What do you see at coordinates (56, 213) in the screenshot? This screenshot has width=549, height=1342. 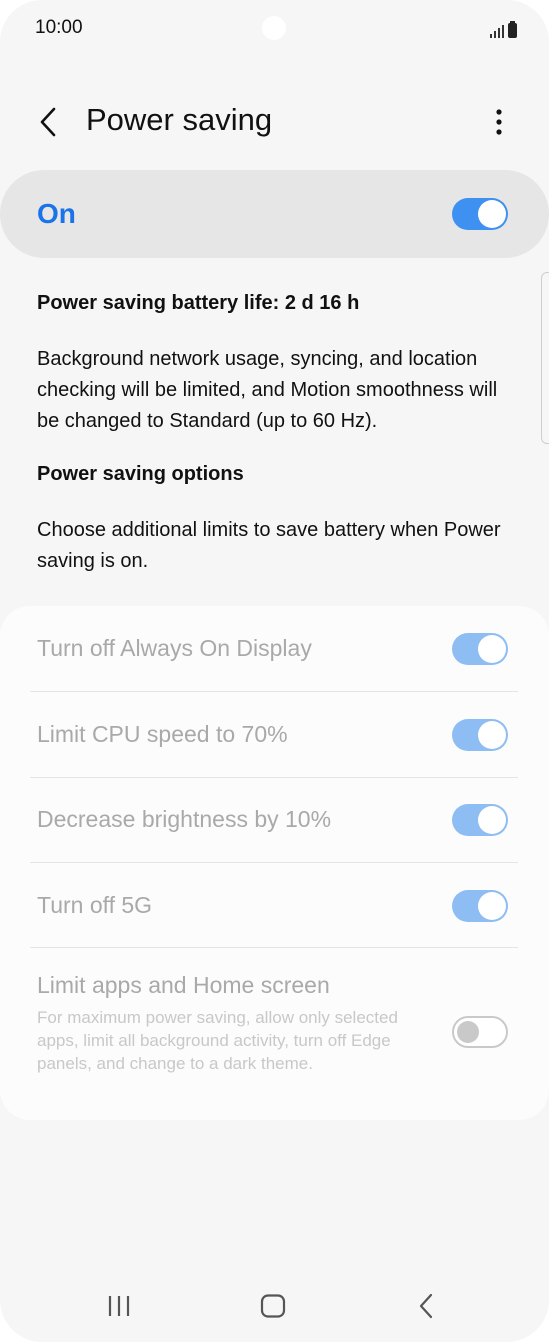 I see `master-switch-label: On` at bounding box center [56, 213].